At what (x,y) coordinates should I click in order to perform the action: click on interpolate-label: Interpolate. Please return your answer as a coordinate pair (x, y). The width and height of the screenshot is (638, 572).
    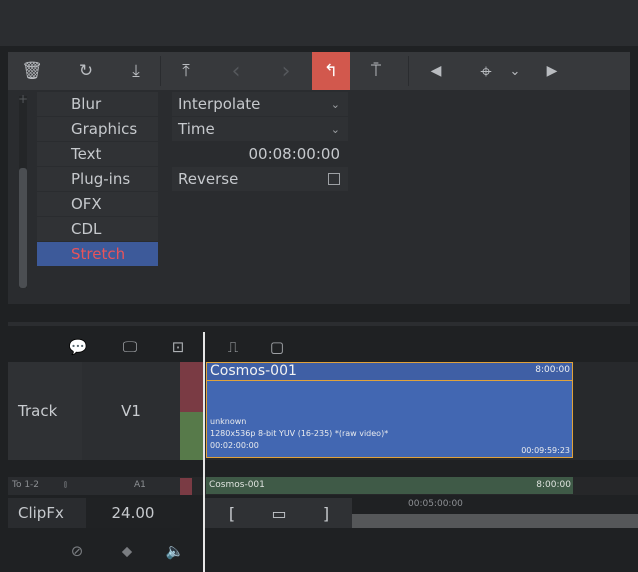
    Looking at the image, I should click on (219, 104).